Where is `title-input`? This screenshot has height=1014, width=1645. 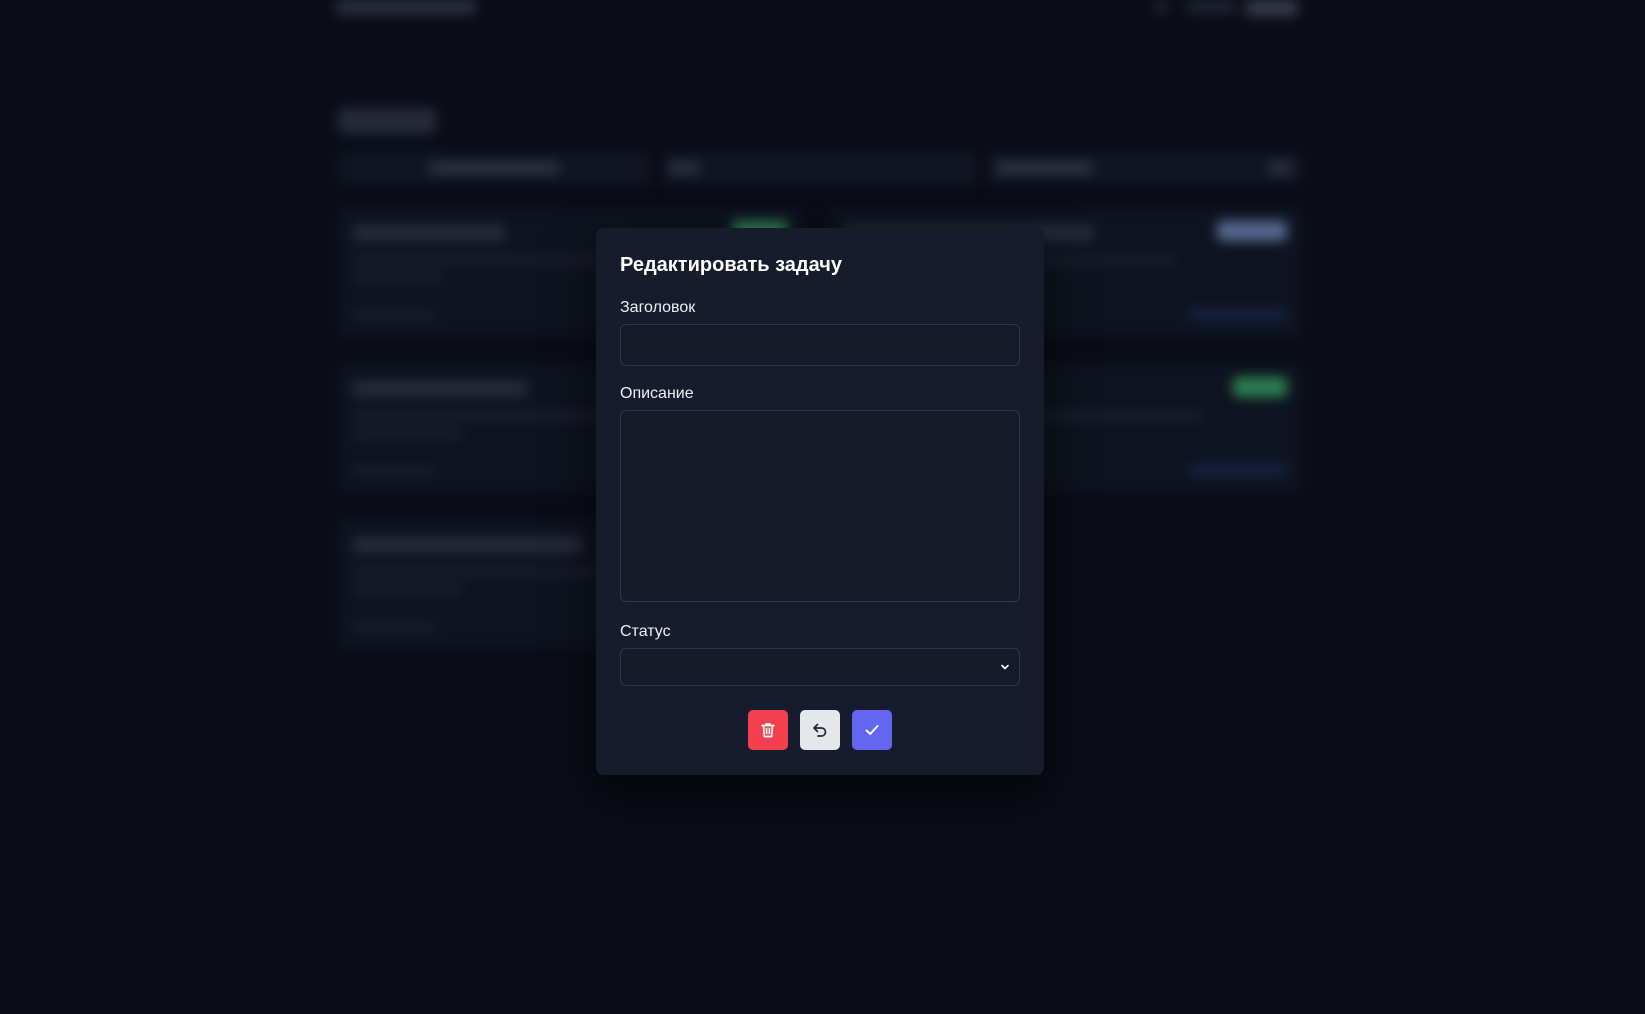 title-input is located at coordinates (820, 345).